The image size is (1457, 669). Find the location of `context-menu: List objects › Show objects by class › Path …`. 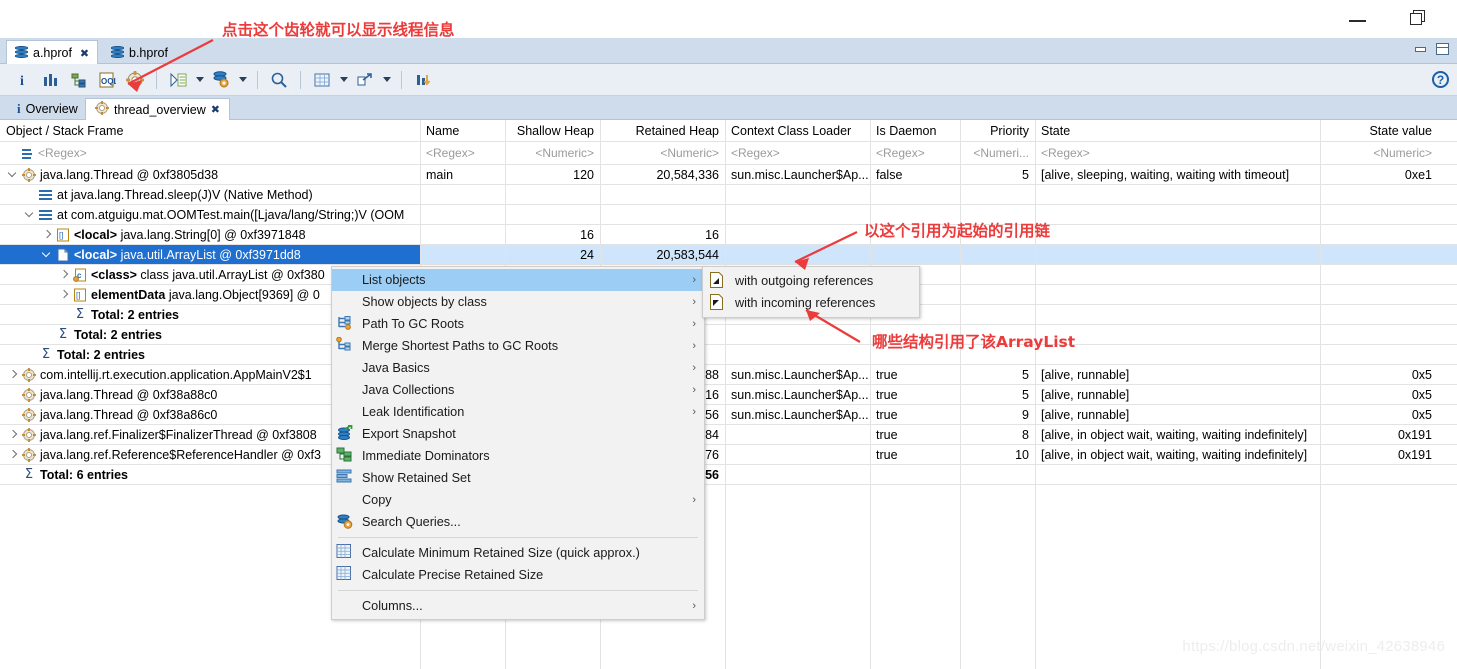

context-menu: List objects › Show objects by class › Path … is located at coordinates (518, 443).